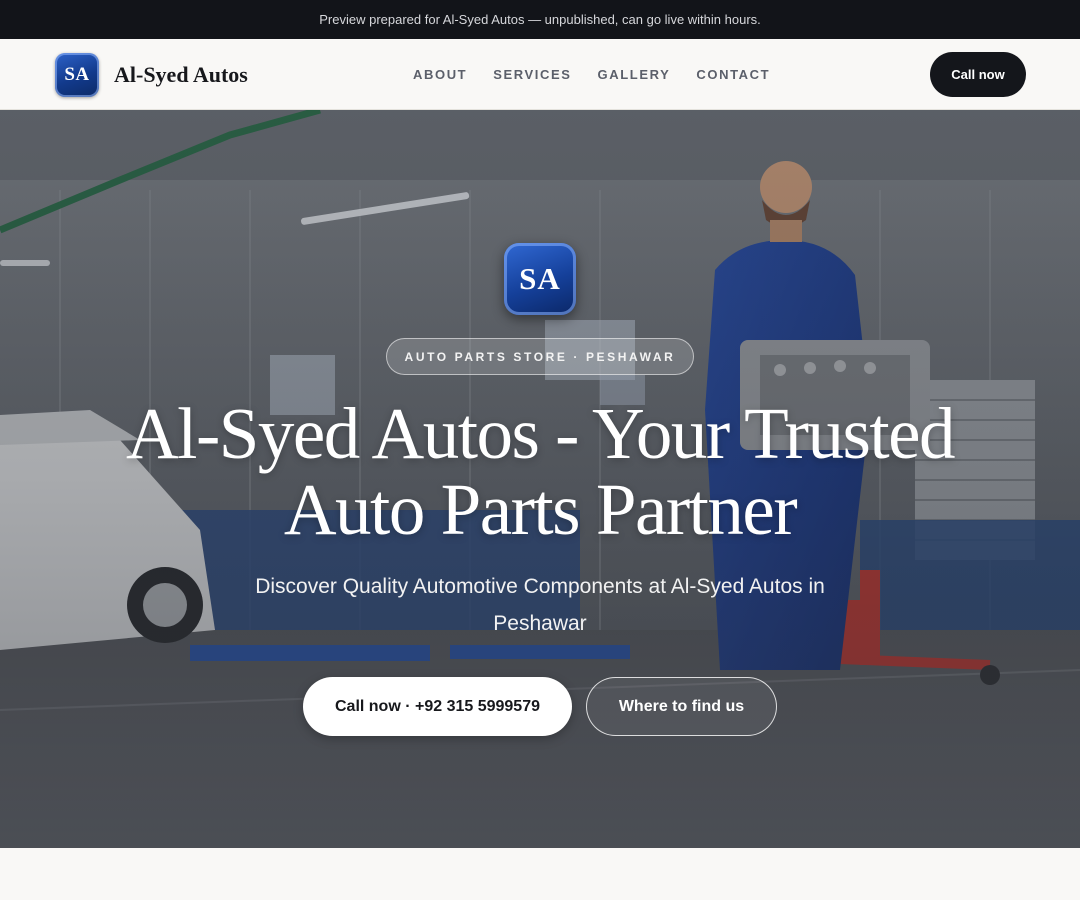 The image size is (1080, 900). Describe the element at coordinates (540, 874) in the screenshot. I see `next-section` at that location.